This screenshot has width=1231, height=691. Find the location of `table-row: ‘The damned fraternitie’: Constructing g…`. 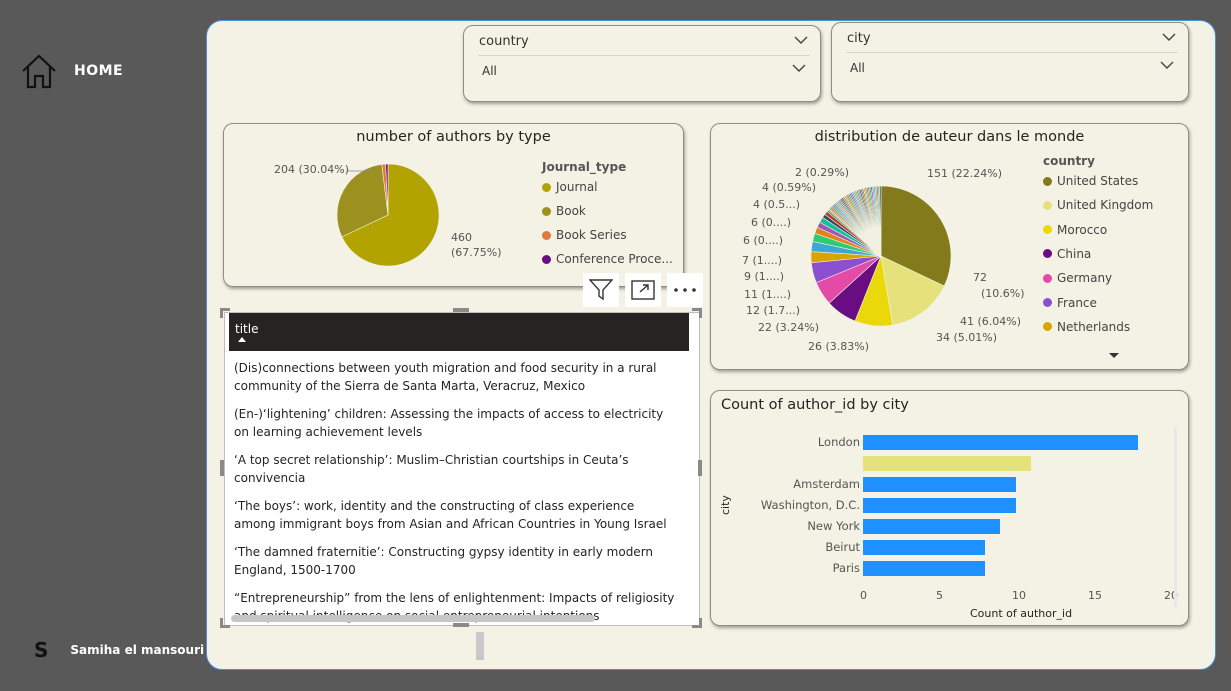

table-row: ‘The damned fraternitie’: Constructing g… is located at coordinates (455, 561).